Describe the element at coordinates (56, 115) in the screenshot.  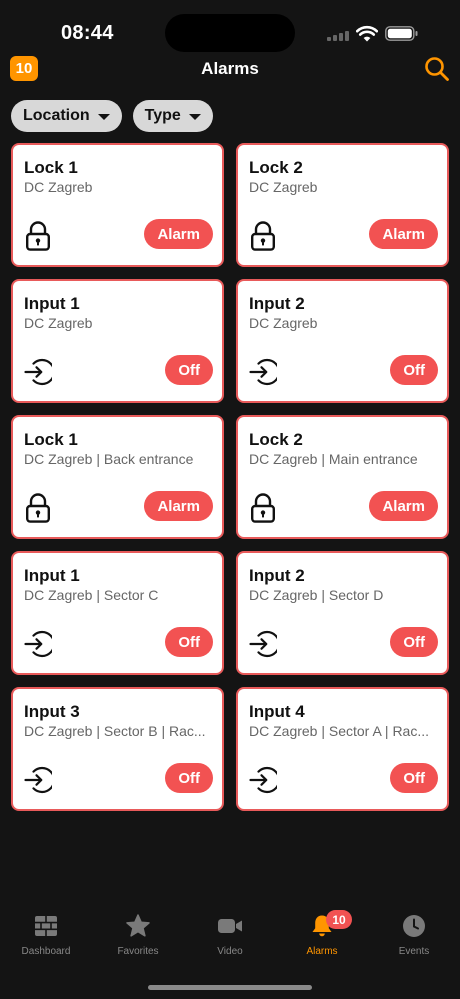
I see `filter-label: Location` at that location.